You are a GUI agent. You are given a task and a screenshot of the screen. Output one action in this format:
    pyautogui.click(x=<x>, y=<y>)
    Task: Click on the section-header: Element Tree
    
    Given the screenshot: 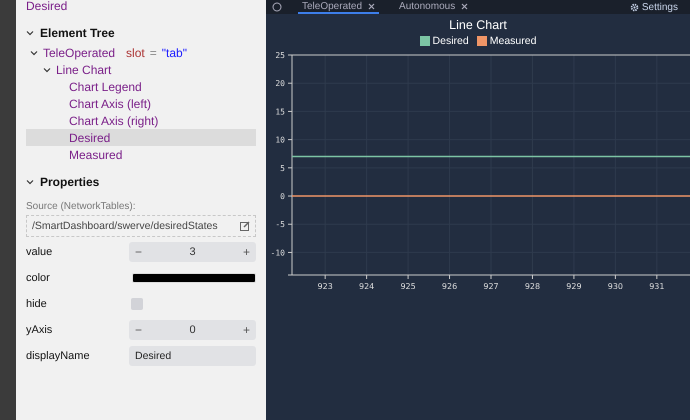 What is the action you would take?
    pyautogui.click(x=141, y=33)
    